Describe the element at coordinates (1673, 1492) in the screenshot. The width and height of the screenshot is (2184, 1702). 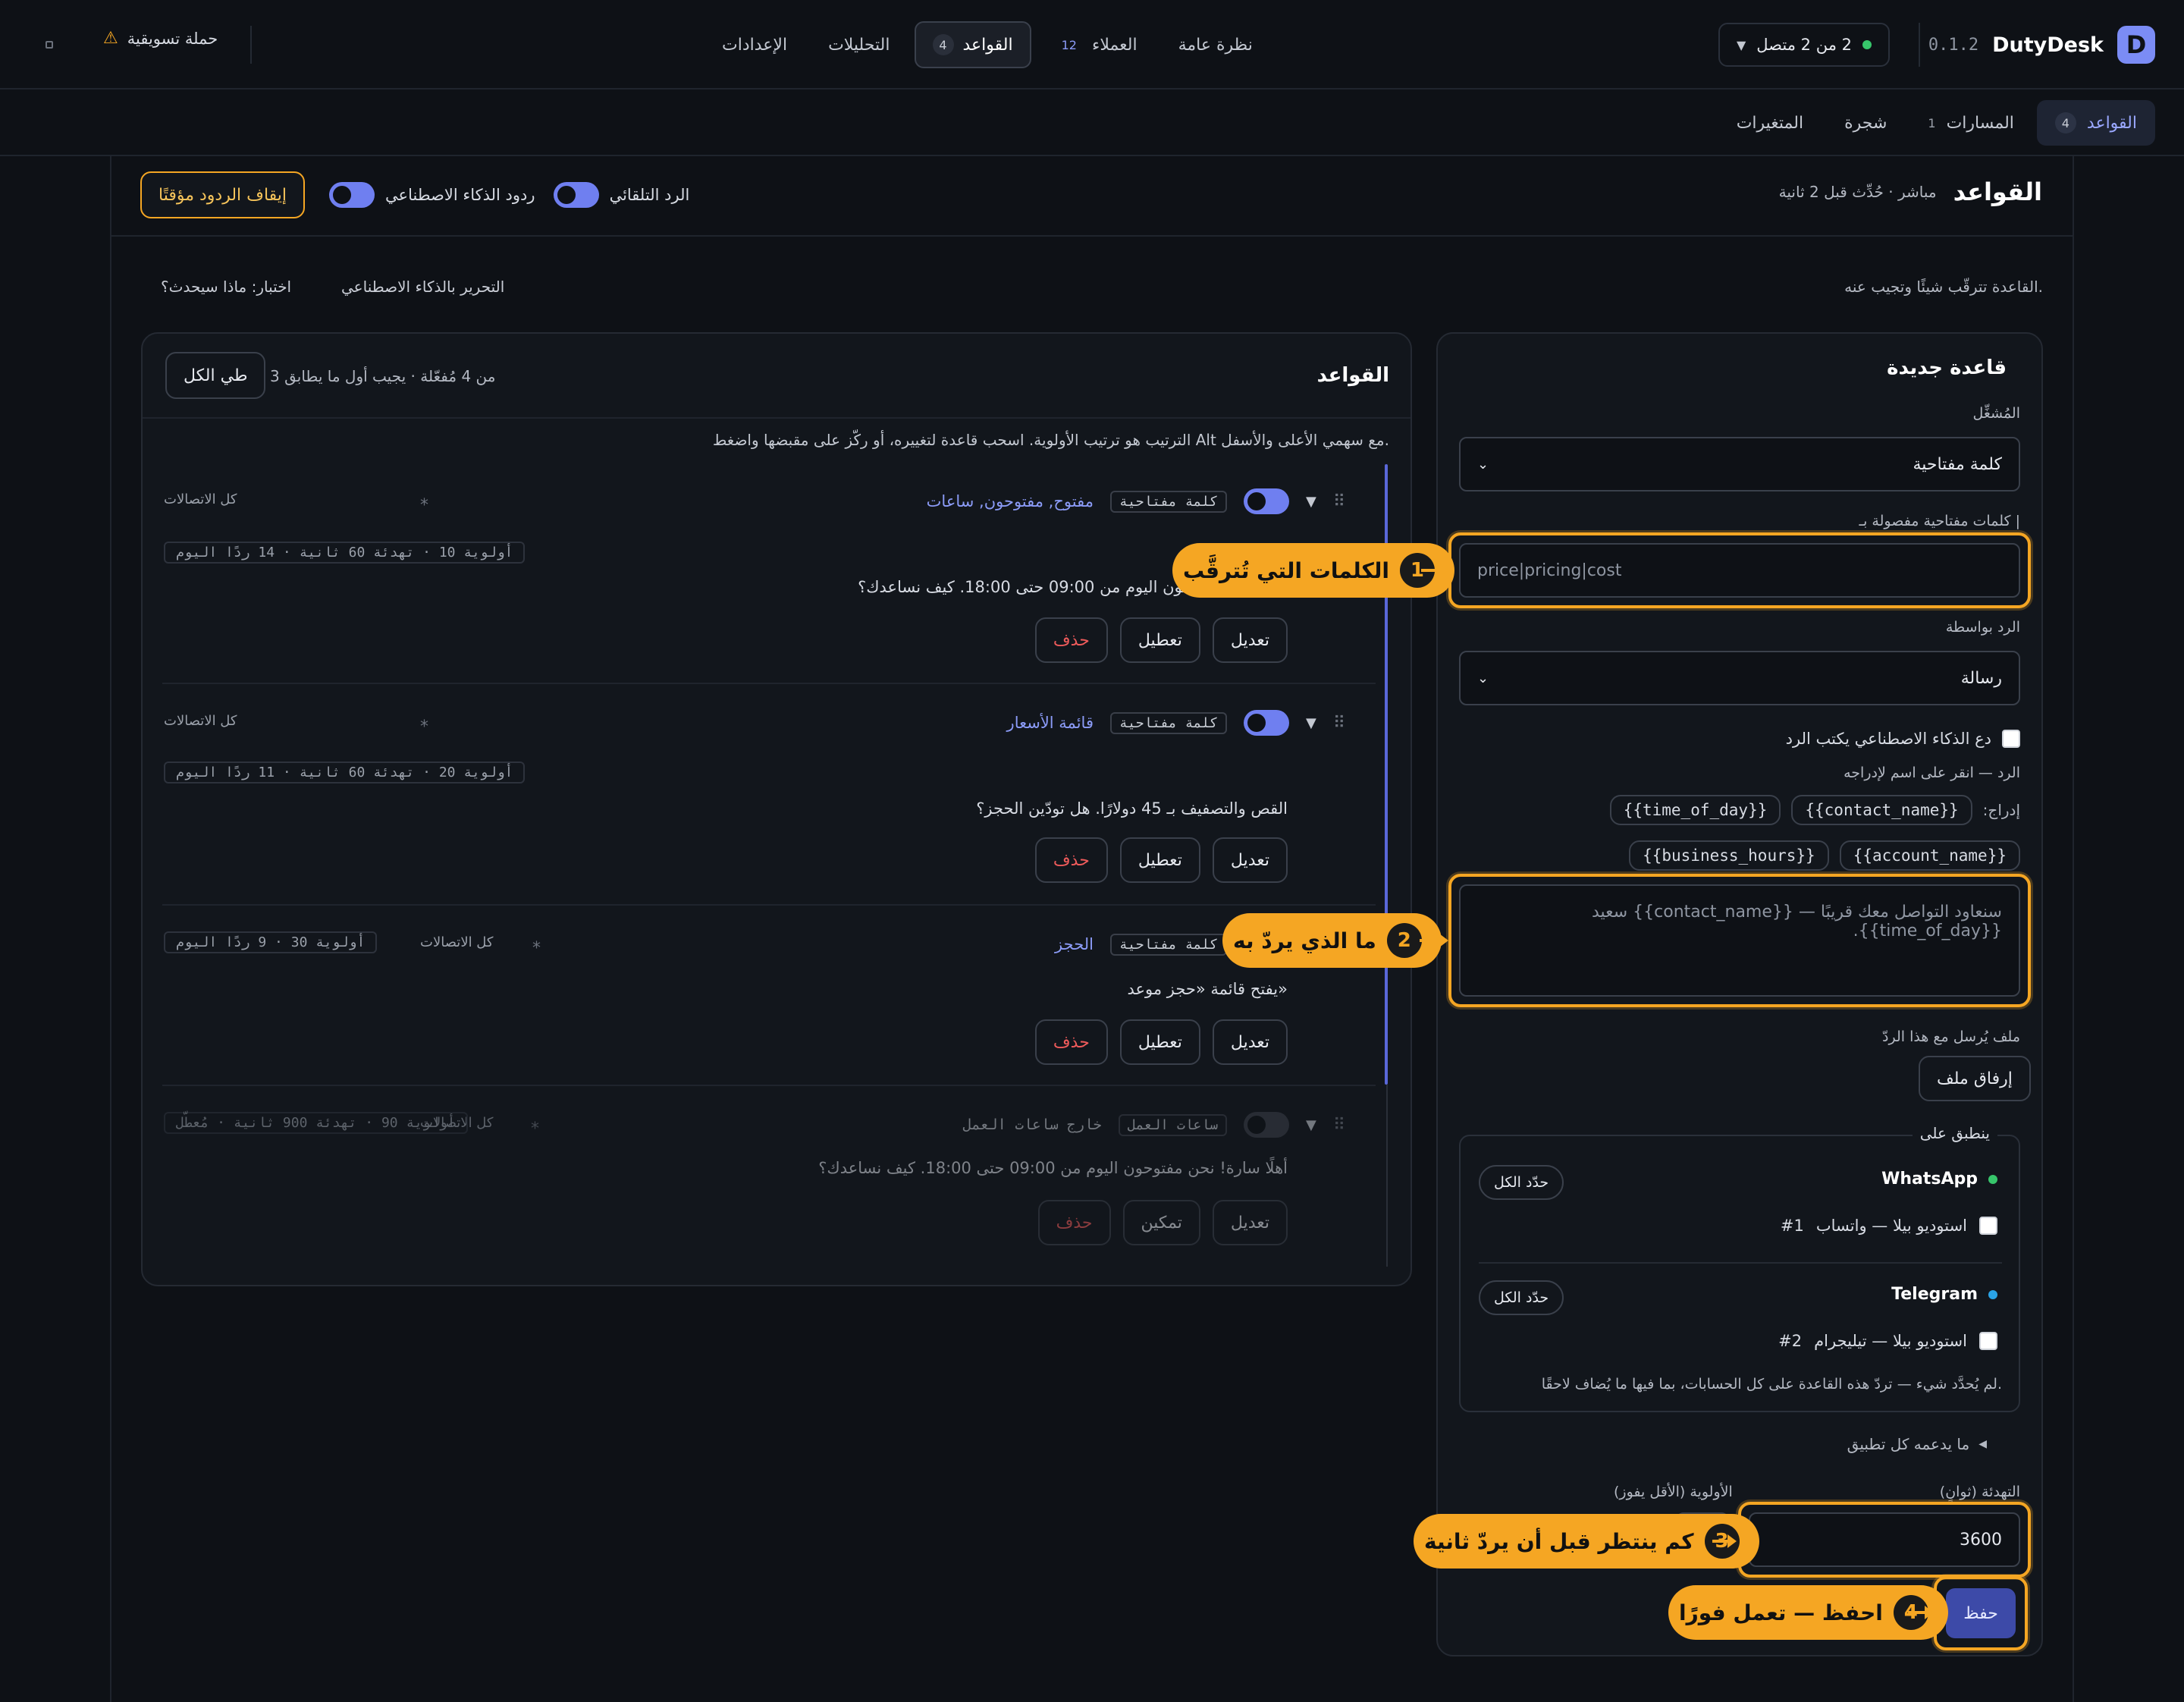
I see `priority-label: الأولوية (الأقل يفوز)` at that location.